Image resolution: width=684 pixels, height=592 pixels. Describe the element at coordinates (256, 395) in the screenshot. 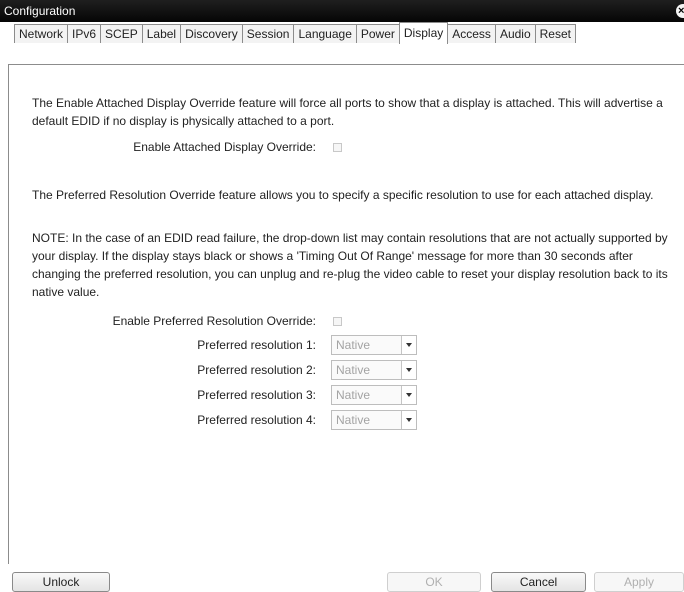

I see `preferred-resolution-3-label: Preferred resolution 3:` at that location.